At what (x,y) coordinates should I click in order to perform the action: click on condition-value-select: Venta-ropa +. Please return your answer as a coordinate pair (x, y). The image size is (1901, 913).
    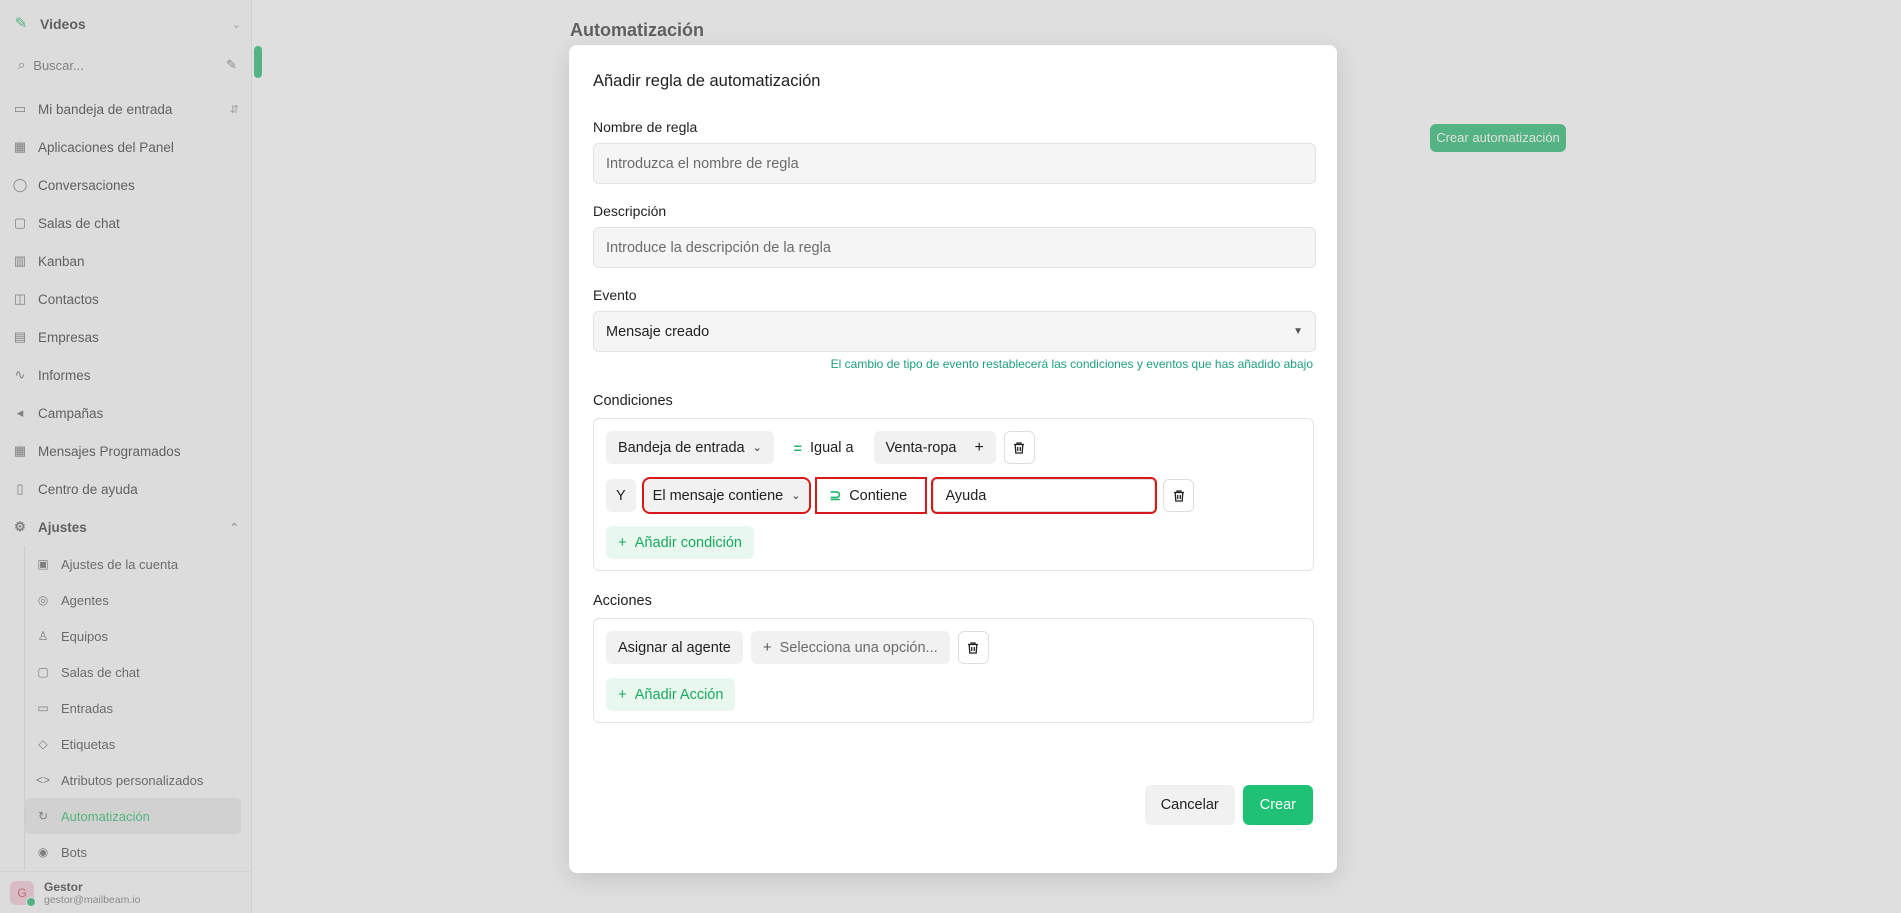
    Looking at the image, I should click on (934, 447).